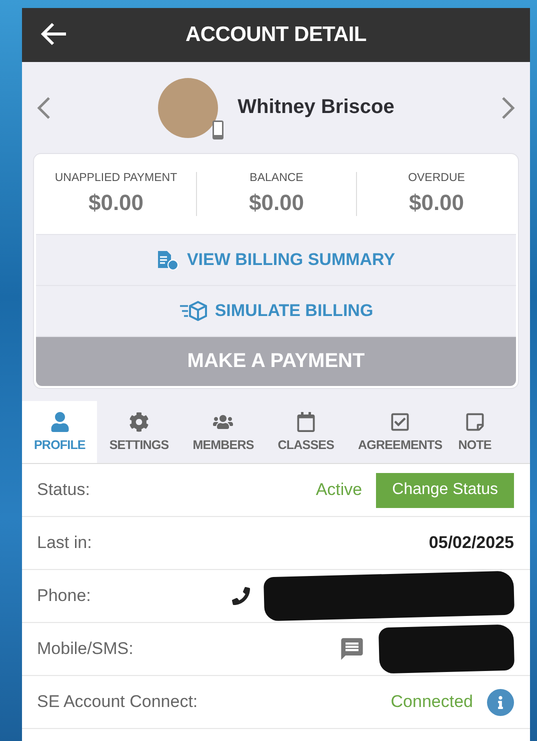 This screenshot has width=537, height=741. I want to click on calendar-icon, so click(306, 422).